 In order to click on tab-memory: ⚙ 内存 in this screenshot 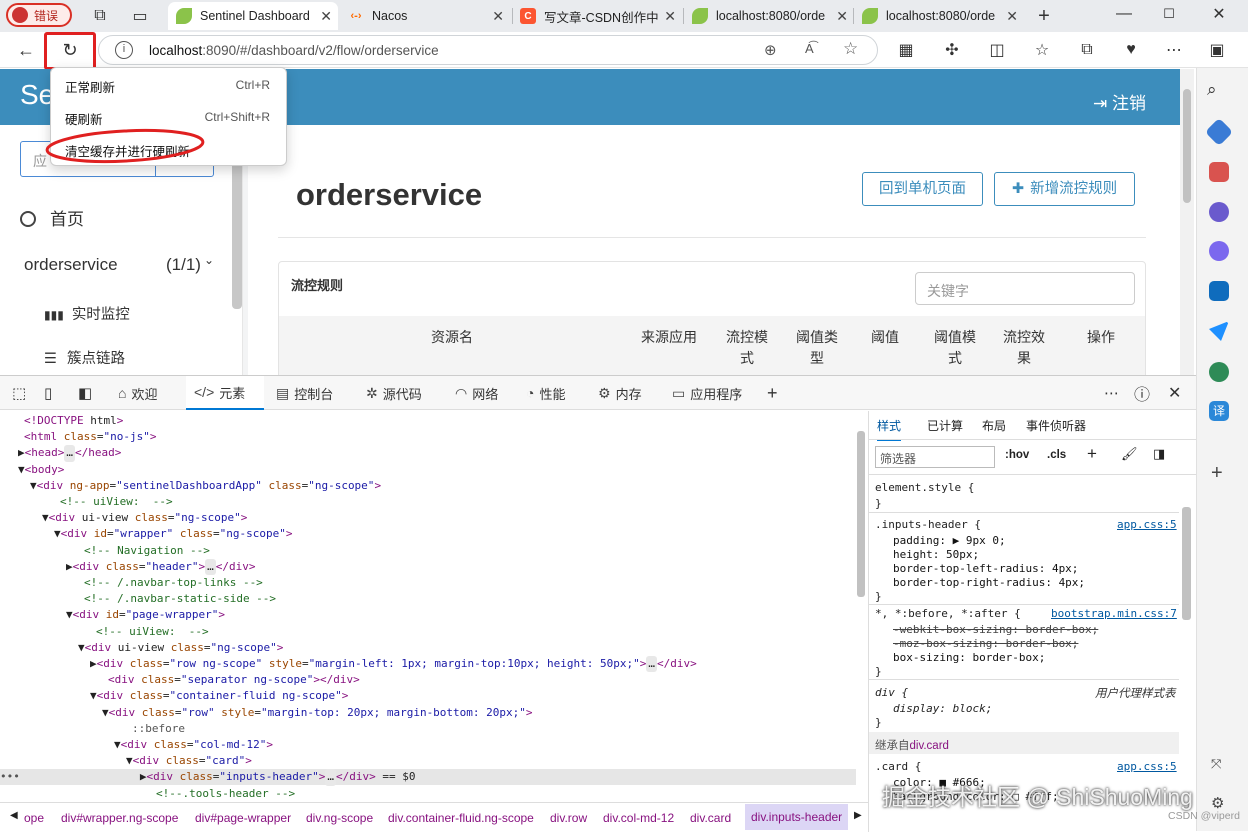, I will do `click(620, 393)`.